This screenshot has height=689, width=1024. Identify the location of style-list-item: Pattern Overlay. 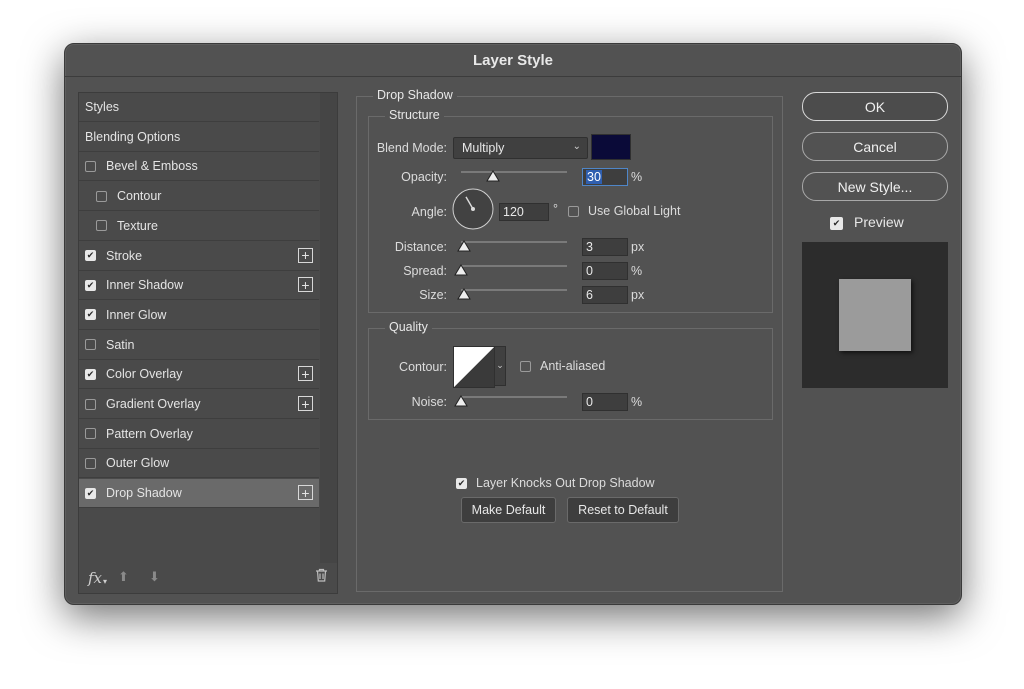
(199, 434).